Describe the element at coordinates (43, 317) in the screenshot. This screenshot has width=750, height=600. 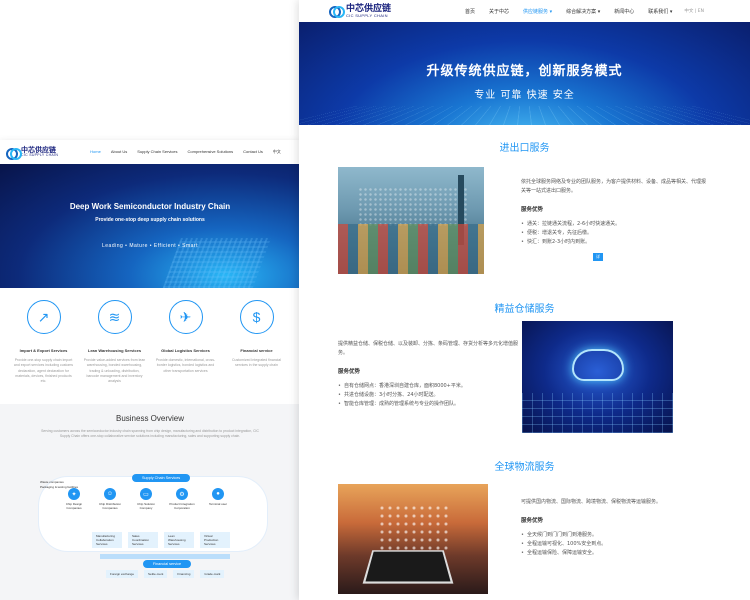
I see `export-arrow-icon: ↗` at that location.